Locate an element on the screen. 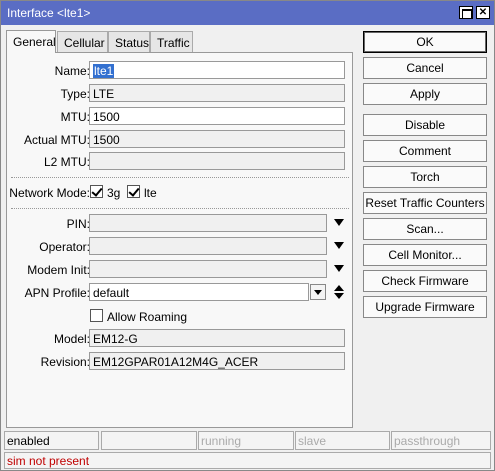 The width and height of the screenshot is (495, 471). comment-button: Comment is located at coordinates (425, 151).